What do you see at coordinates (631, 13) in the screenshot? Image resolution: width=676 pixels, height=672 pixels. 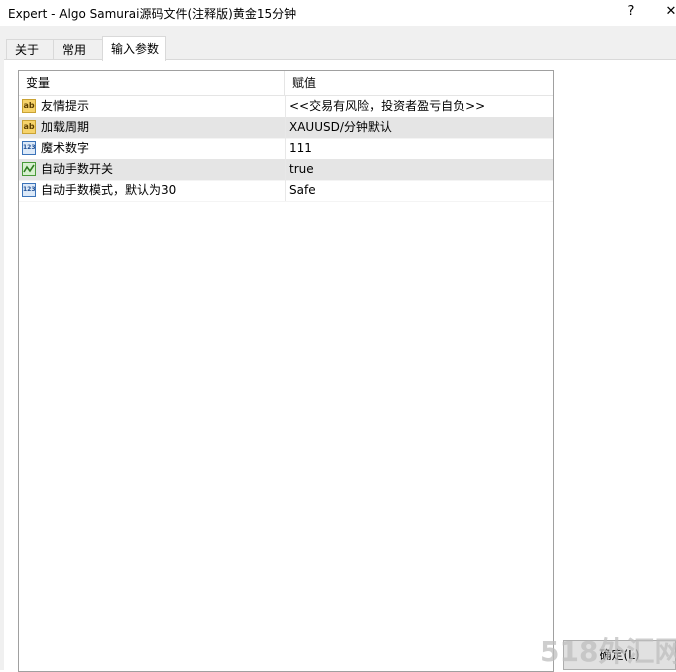 I see `help-button: ?` at bounding box center [631, 13].